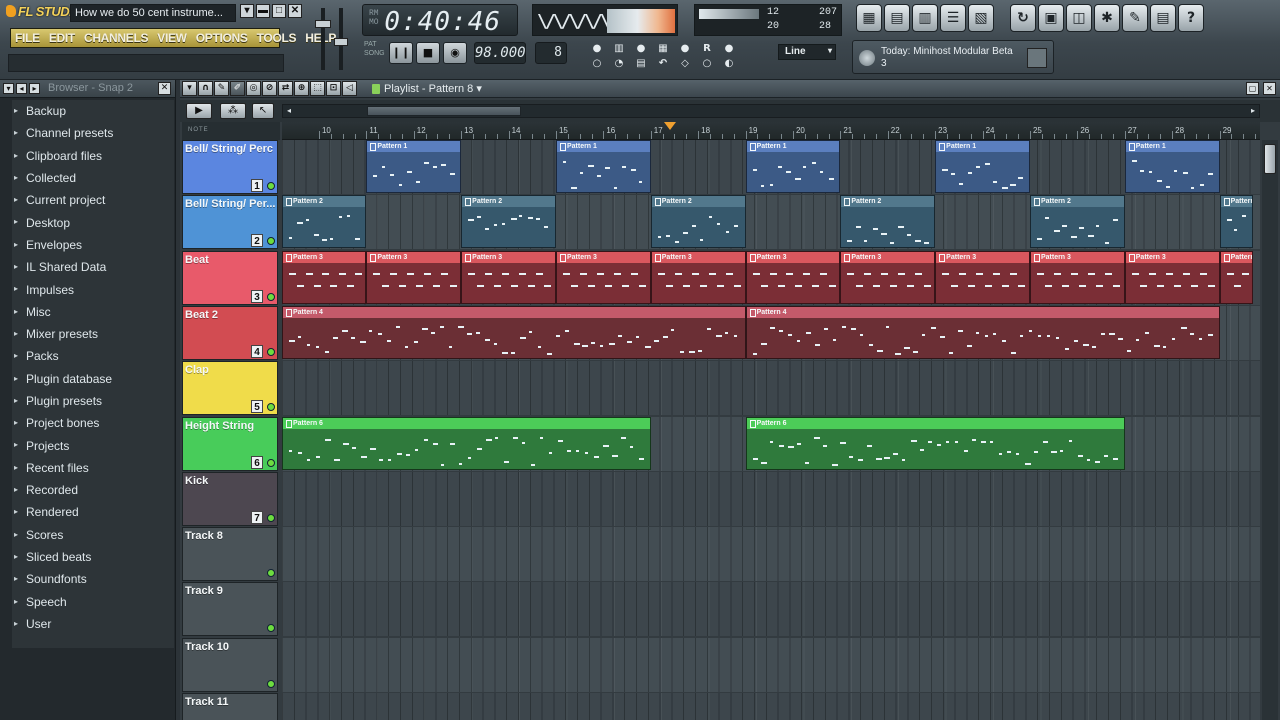 The image size is (1280, 720). I want to click on browser-item: ▸ Scores, so click(93, 535).